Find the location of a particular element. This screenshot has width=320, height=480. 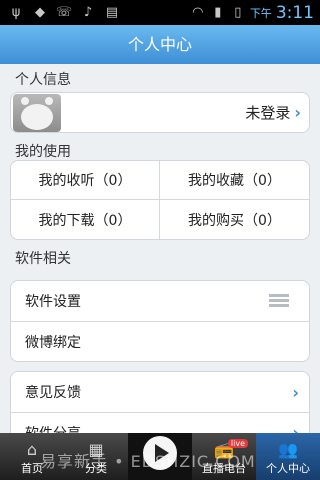

my-listening-button: 我的收听（0） is located at coordinates (85, 180).